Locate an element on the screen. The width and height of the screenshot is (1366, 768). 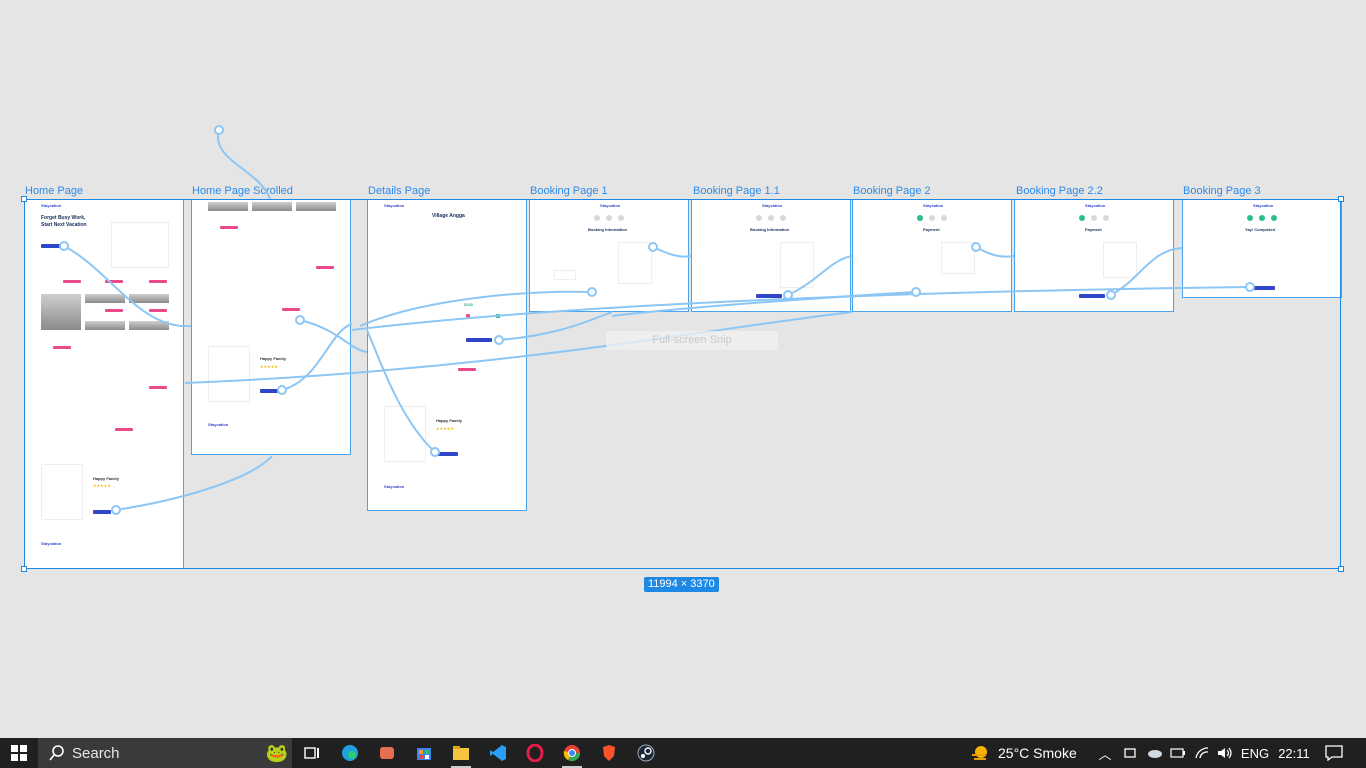
connector-booking-1-next is located at coordinates (672, 252).